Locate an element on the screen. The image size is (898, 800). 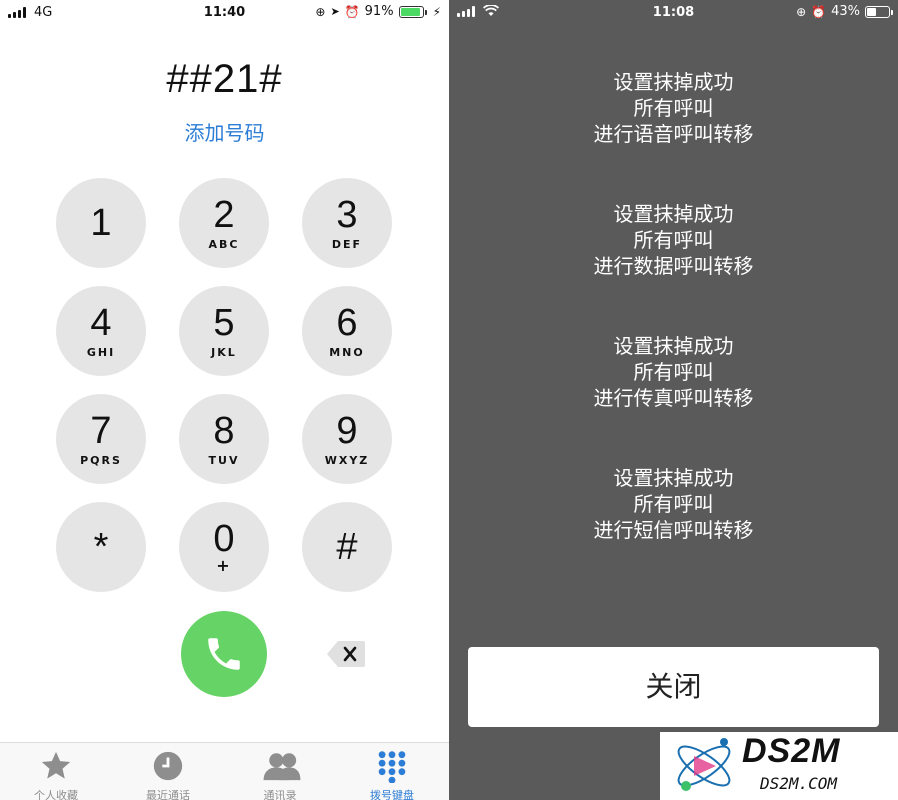
key-2: 2 ABC is located at coordinates (224, 223).